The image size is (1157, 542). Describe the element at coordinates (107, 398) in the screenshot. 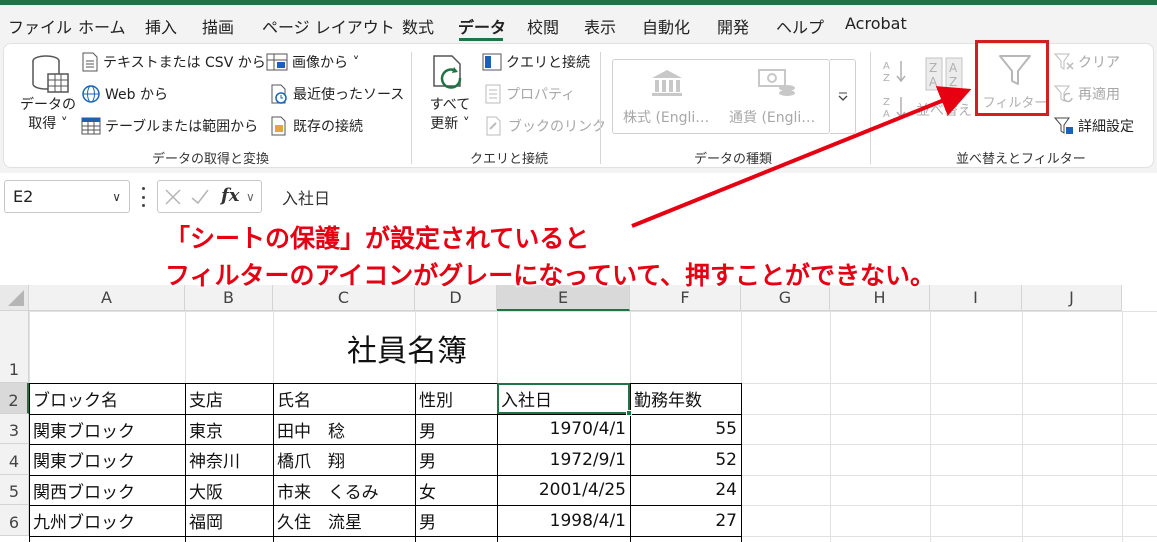

I see `table-header-cell: ブロック名` at that location.